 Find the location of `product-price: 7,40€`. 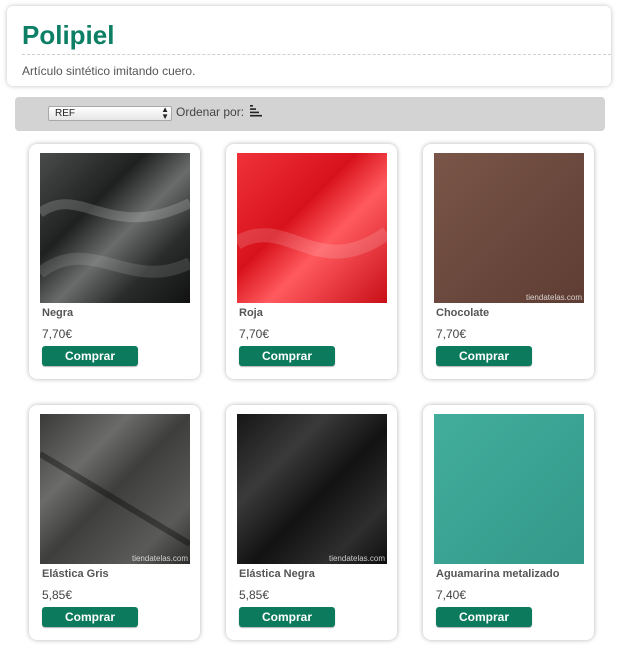

product-price: 7,40€ is located at coordinates (451, 595).